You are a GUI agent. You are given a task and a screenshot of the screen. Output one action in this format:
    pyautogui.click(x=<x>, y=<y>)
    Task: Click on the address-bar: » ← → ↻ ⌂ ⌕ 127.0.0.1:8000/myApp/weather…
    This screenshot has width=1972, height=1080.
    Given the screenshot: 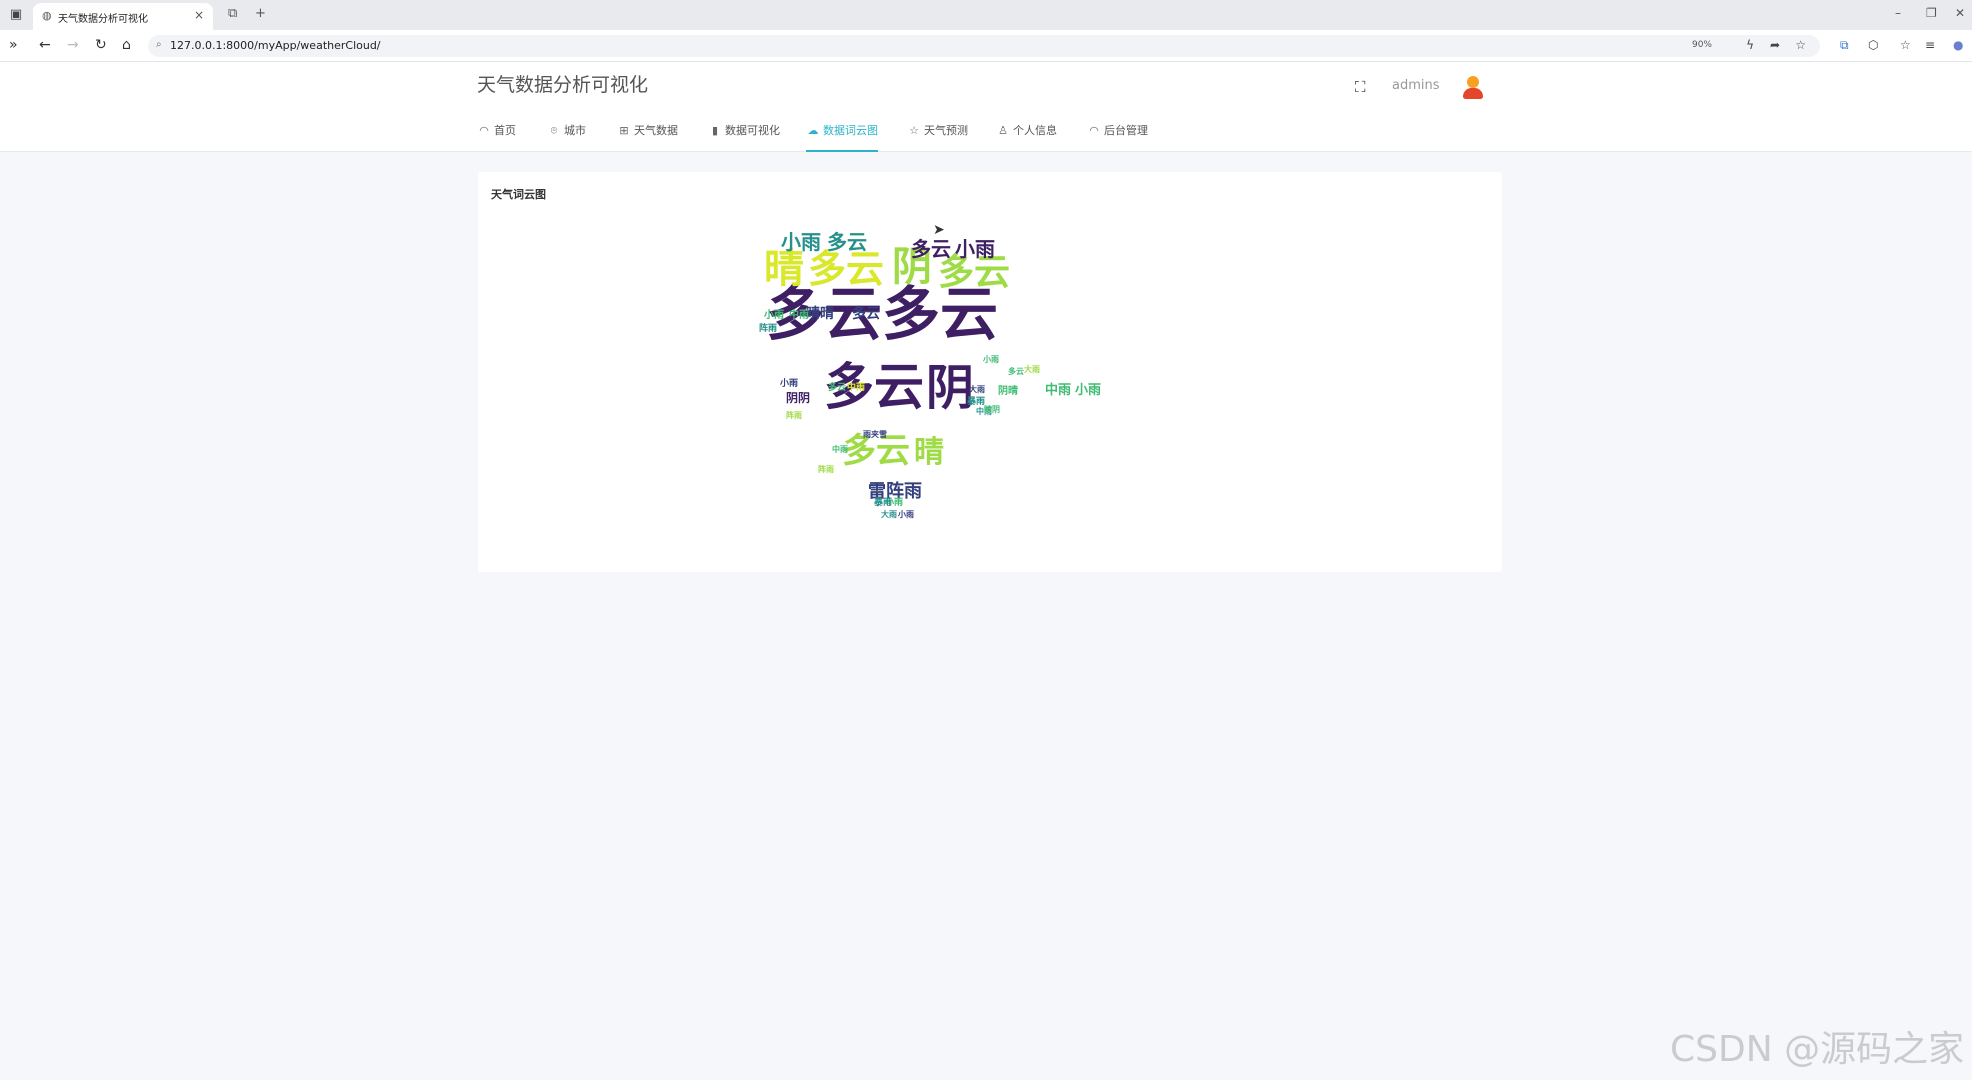 What is the action you would take?
    pyautogui.click(x=986, y=46)
    